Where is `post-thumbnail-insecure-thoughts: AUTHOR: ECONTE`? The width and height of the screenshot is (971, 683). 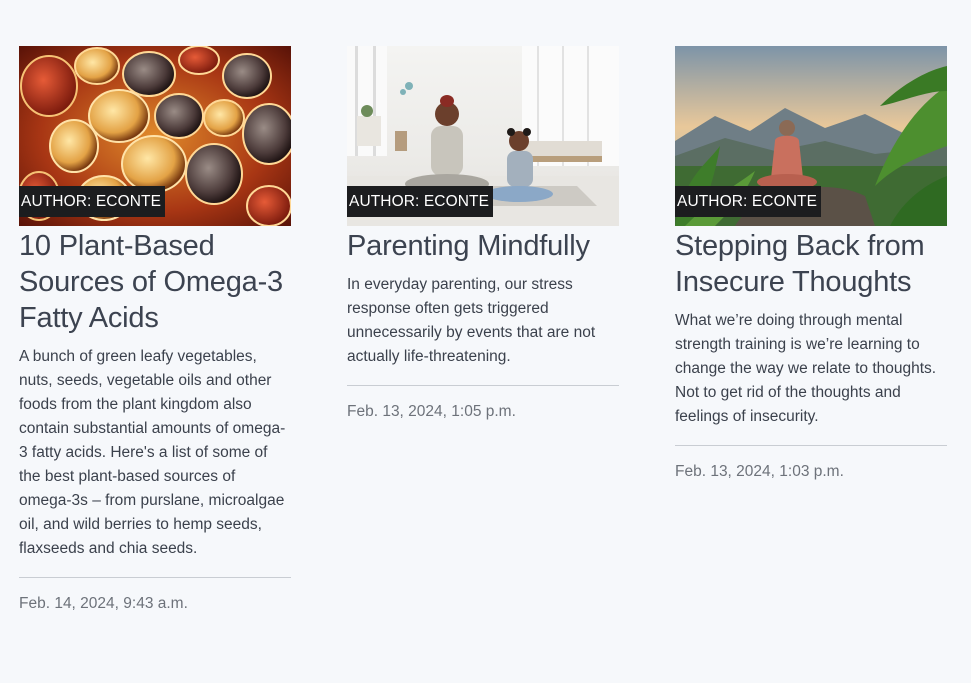
post-thumbnail-insecure-thoughts: AUTHOR: ECONTE is located at coordinates (811, 136).